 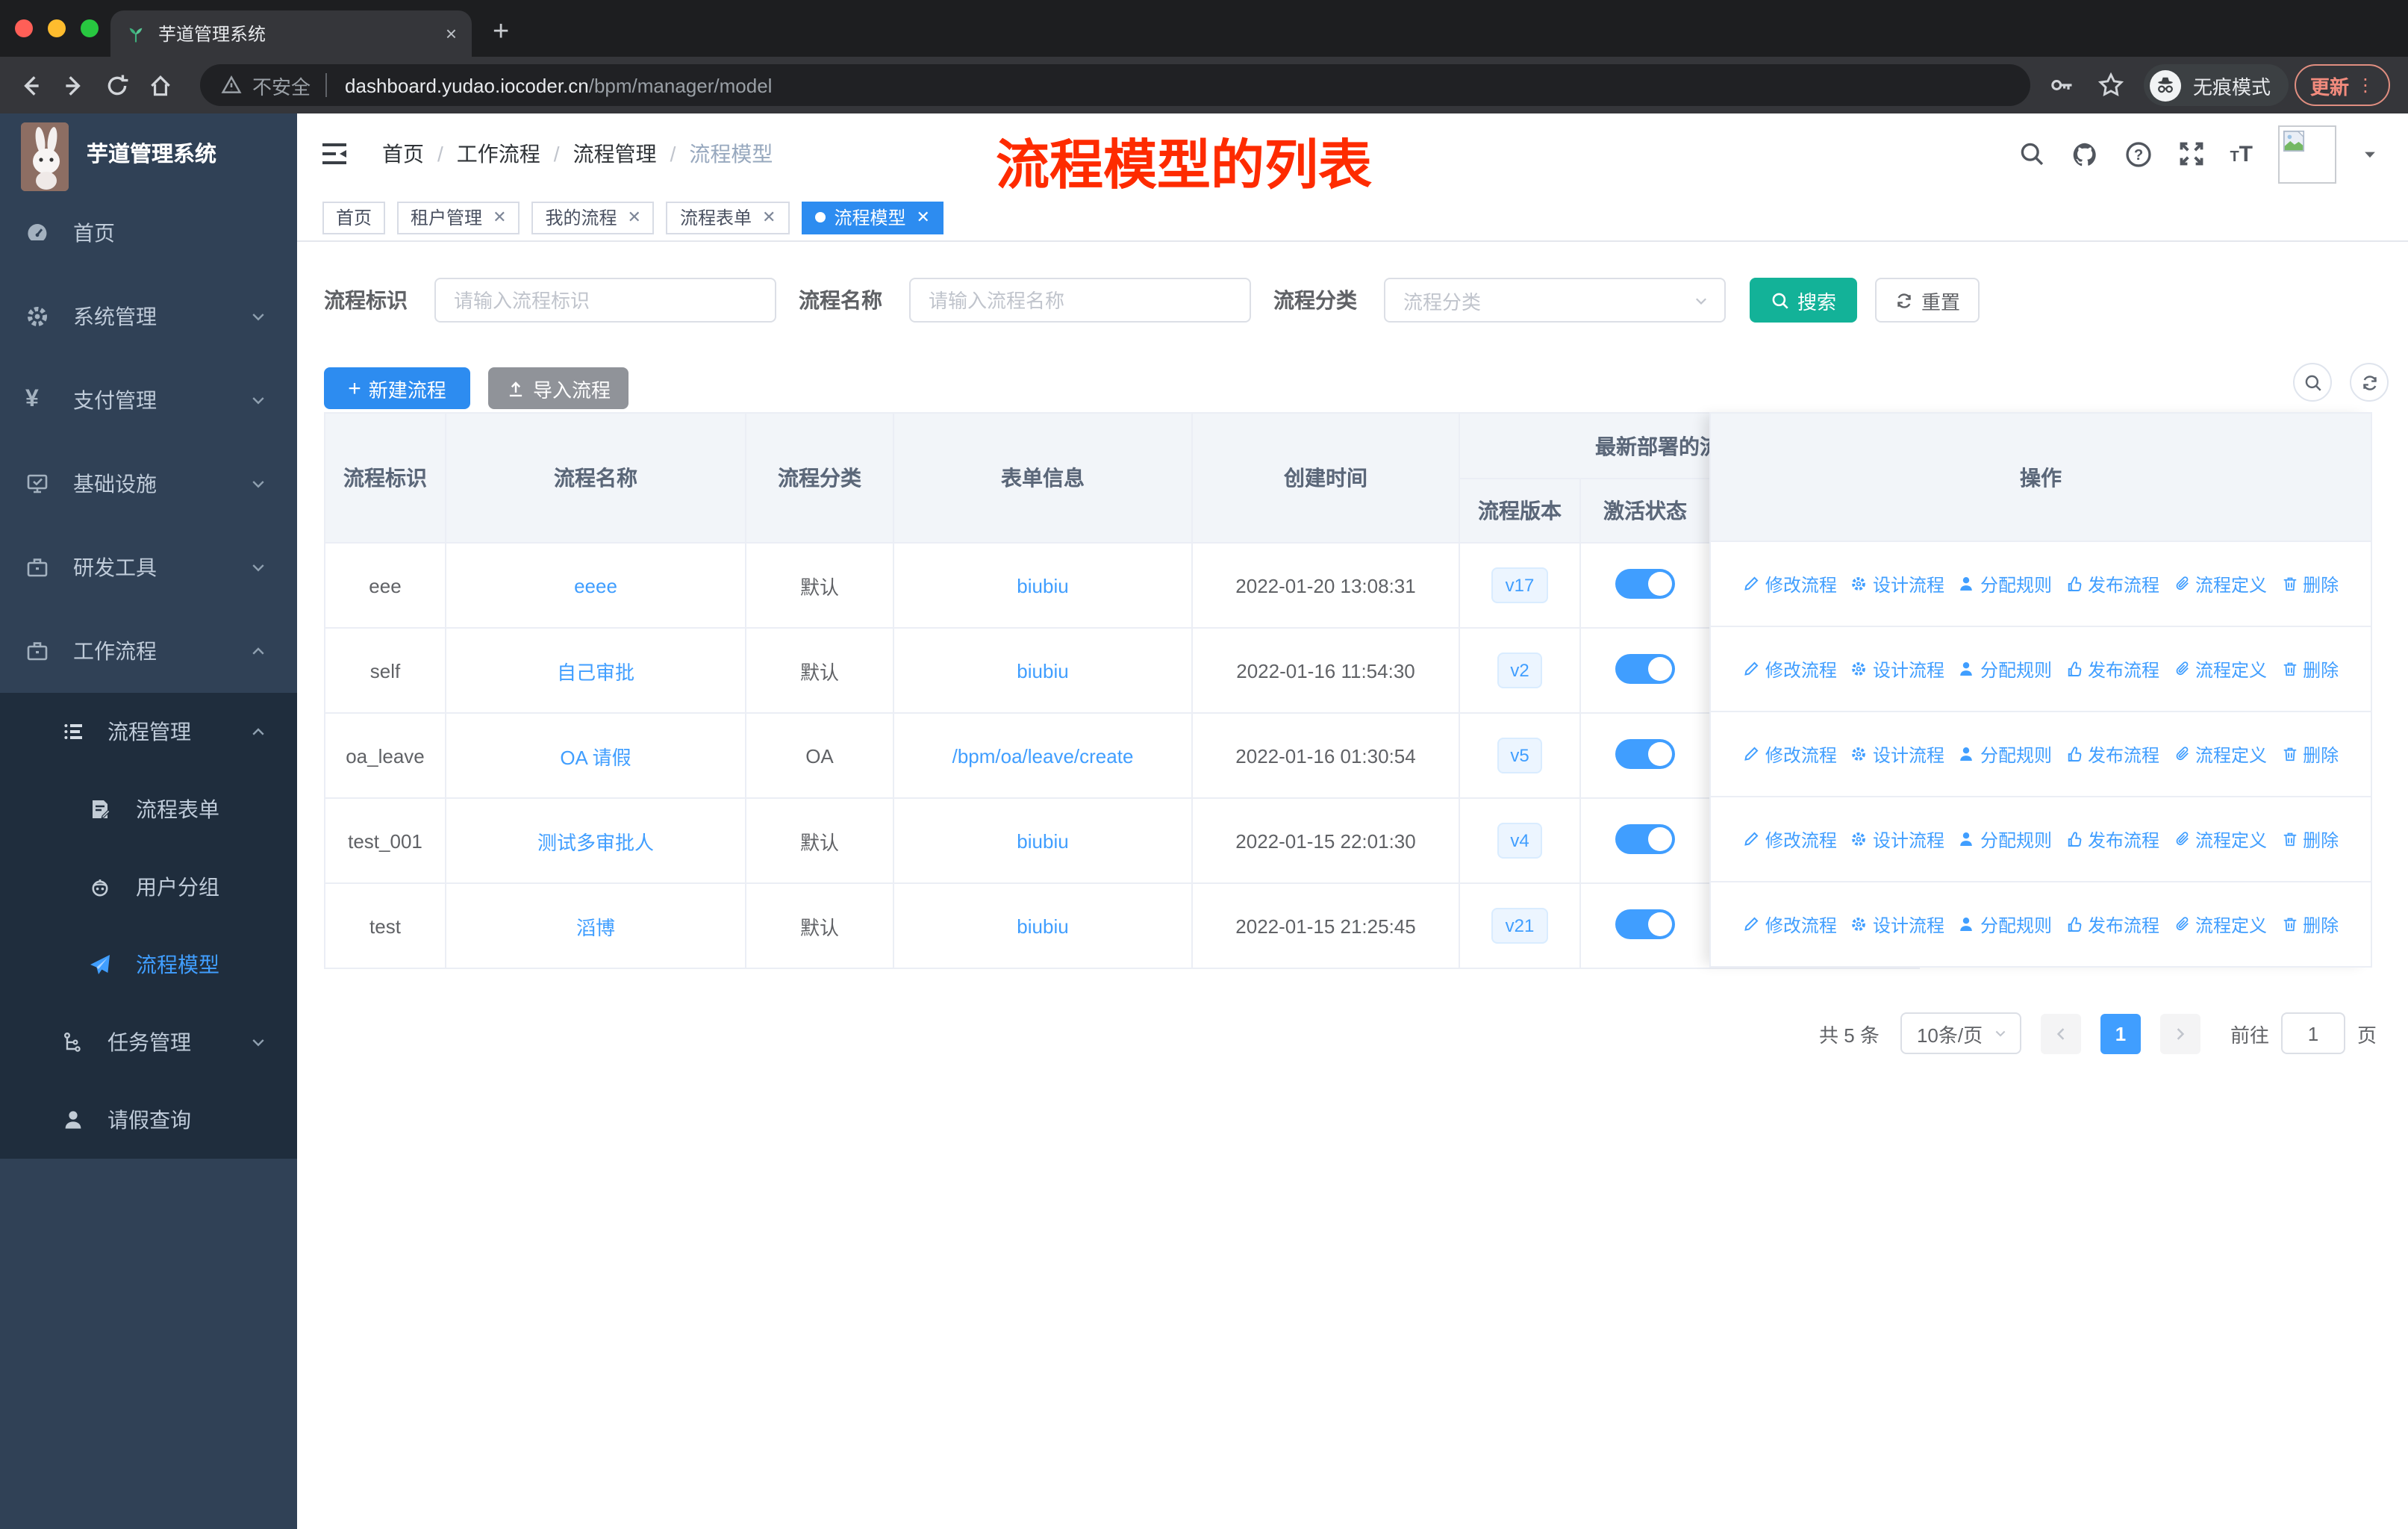 What do you see at coordinates (1043, 755) in the screenshot?
I see `cell-form-info: /bpm/oa/leave/create` at bounding box center [1043, 755].